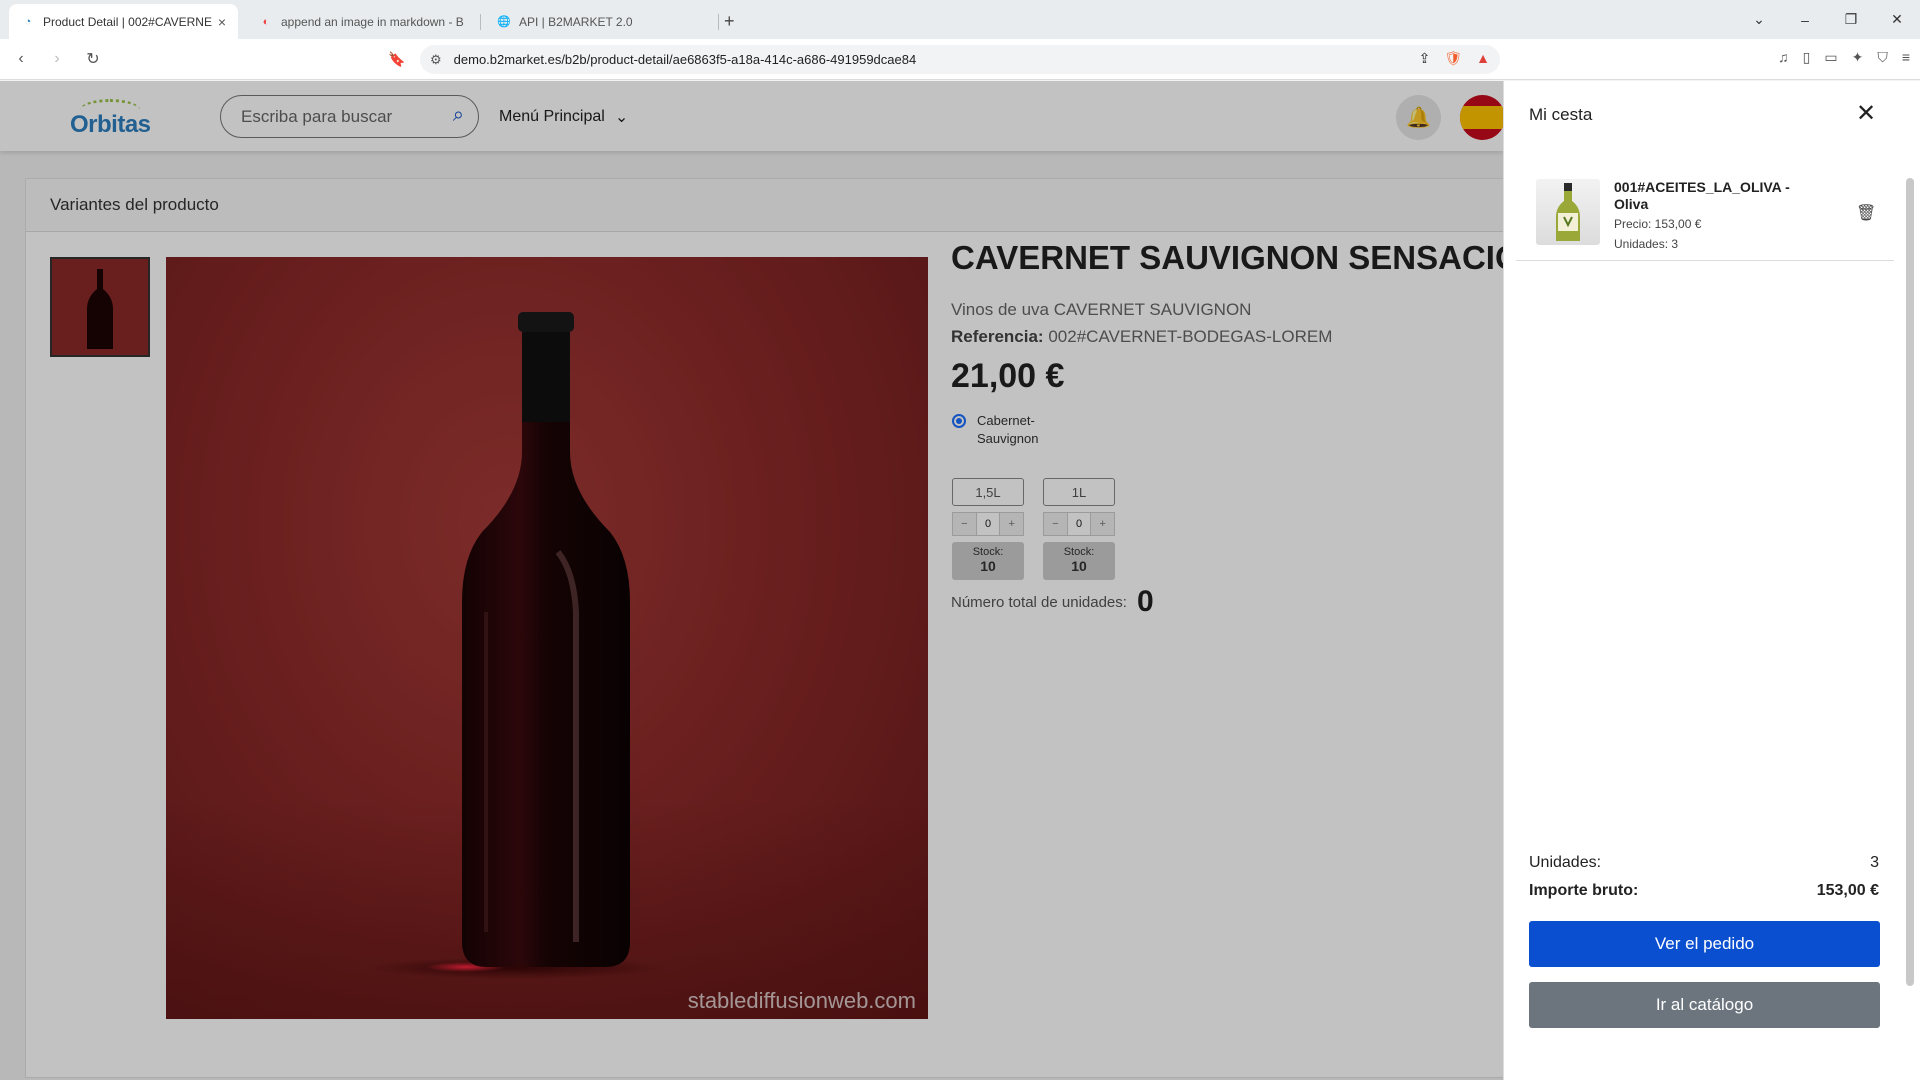  What do you see at coordinates (1882, 57) in the screenshot?
I see `vpn-icon: ⛉` at bounding box center [1882, 57].